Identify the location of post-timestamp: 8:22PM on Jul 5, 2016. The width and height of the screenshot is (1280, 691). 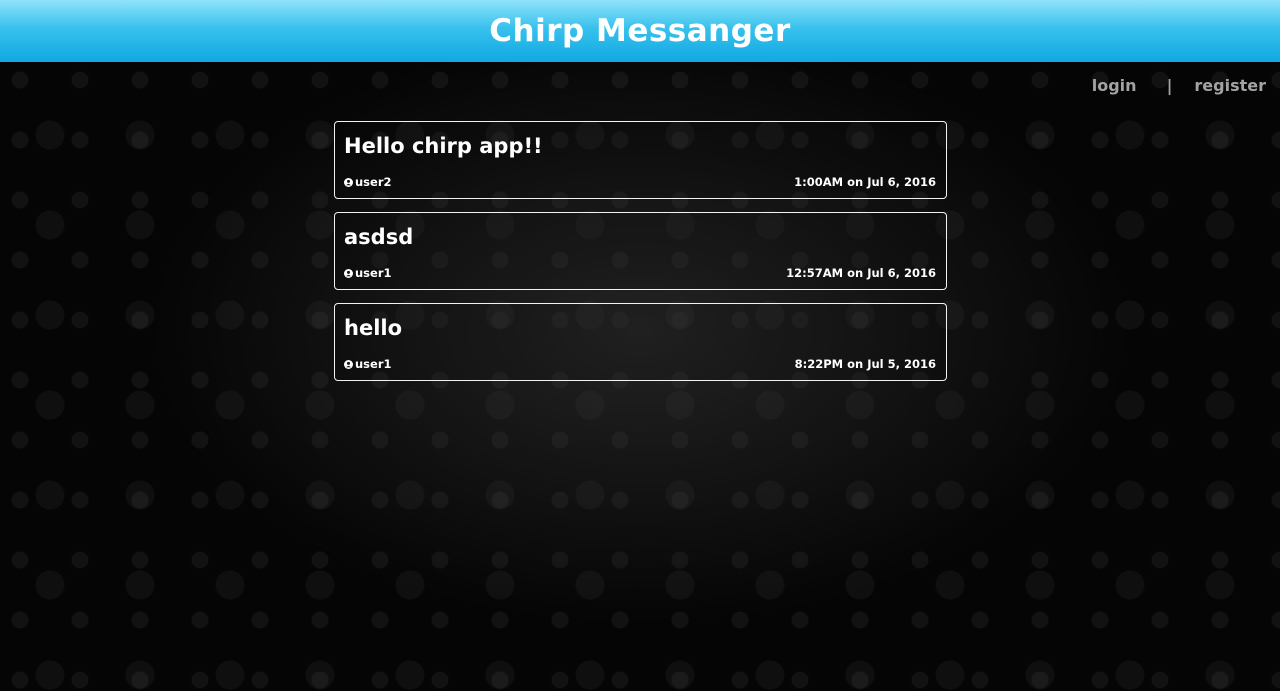
(865, 364).